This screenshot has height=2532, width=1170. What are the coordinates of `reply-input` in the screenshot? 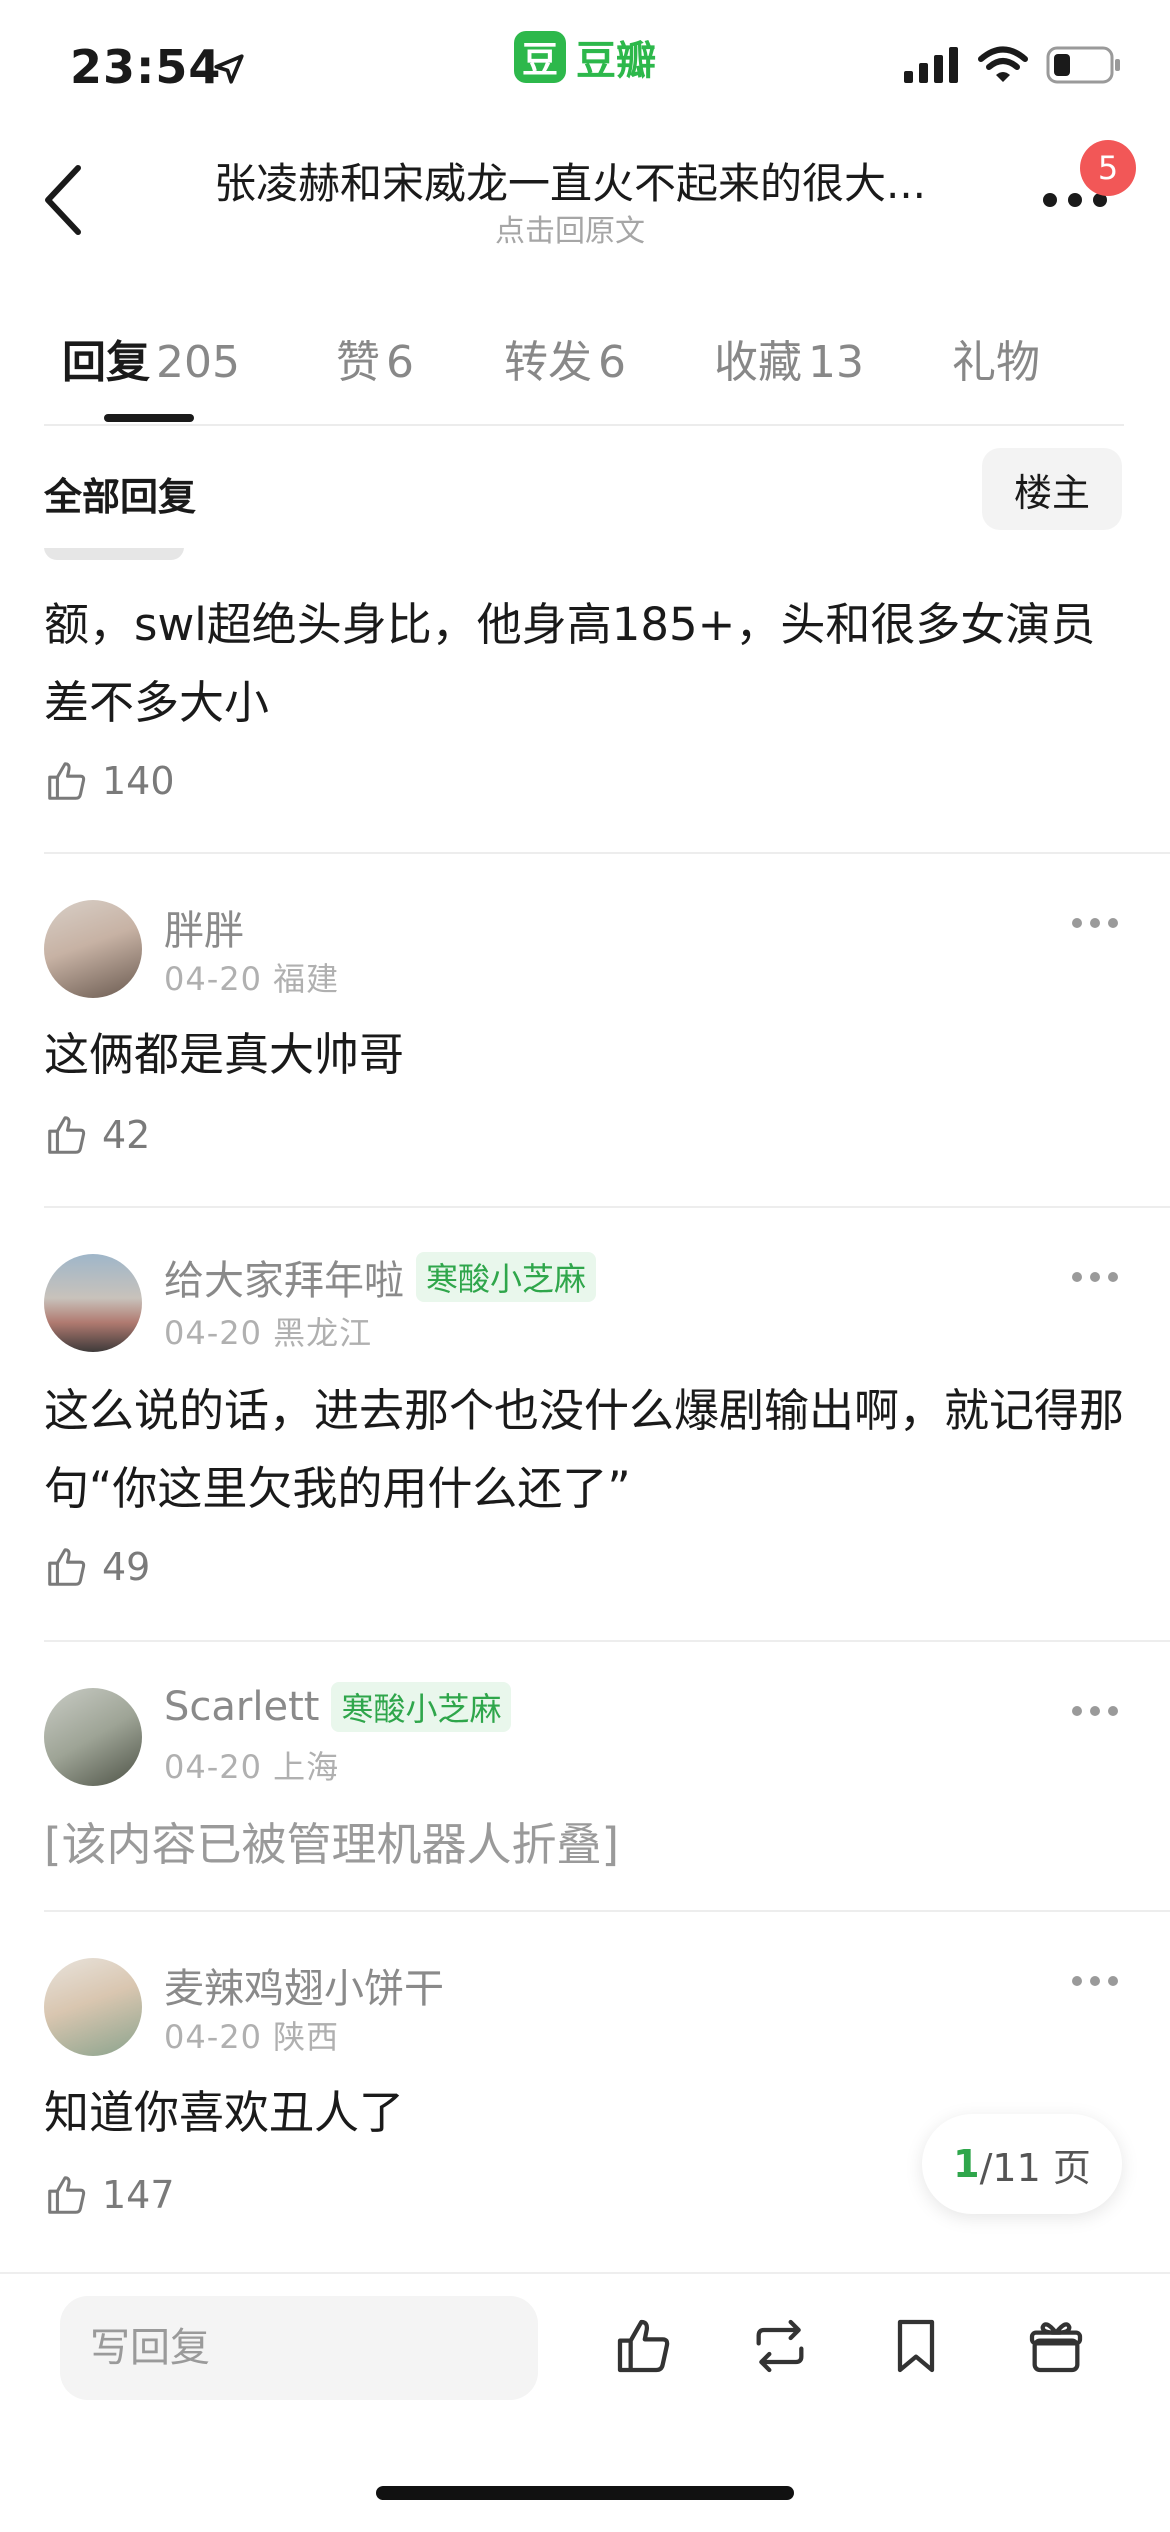 It's located at (299, 2348).